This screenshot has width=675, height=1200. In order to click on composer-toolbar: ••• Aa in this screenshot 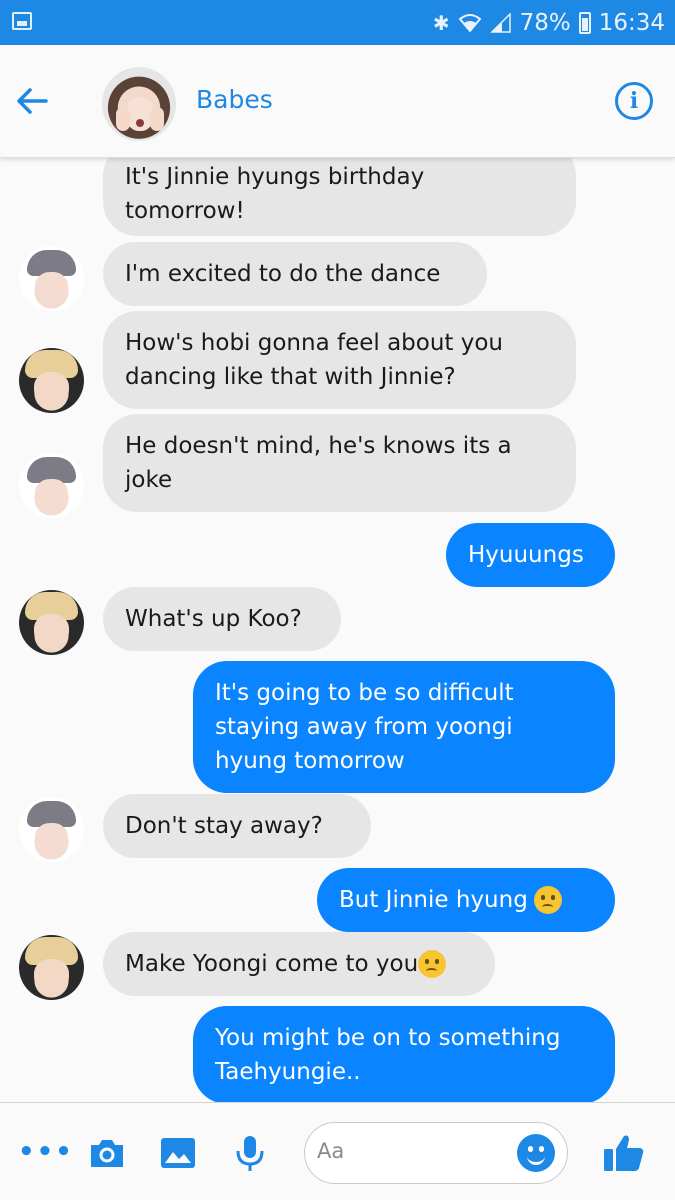, I will do `click(337, 1151)`.